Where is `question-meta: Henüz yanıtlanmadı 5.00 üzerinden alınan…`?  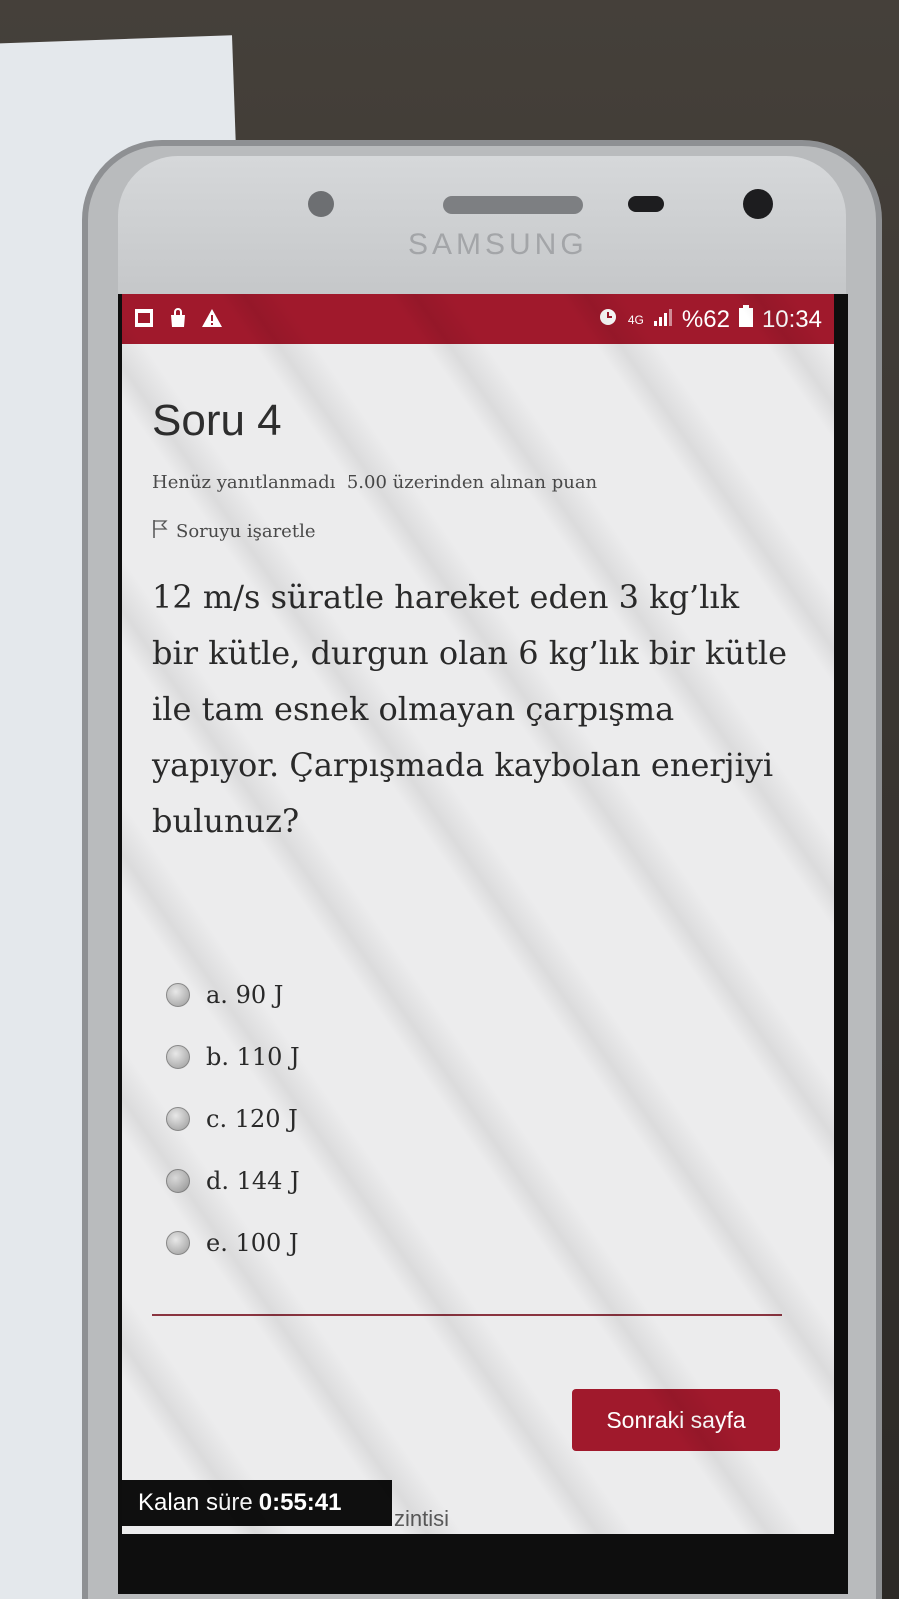
question-meta: Henüz yanıtlanmadı 5.00 üzerinden alınan… is located at coordinates (374, 482).